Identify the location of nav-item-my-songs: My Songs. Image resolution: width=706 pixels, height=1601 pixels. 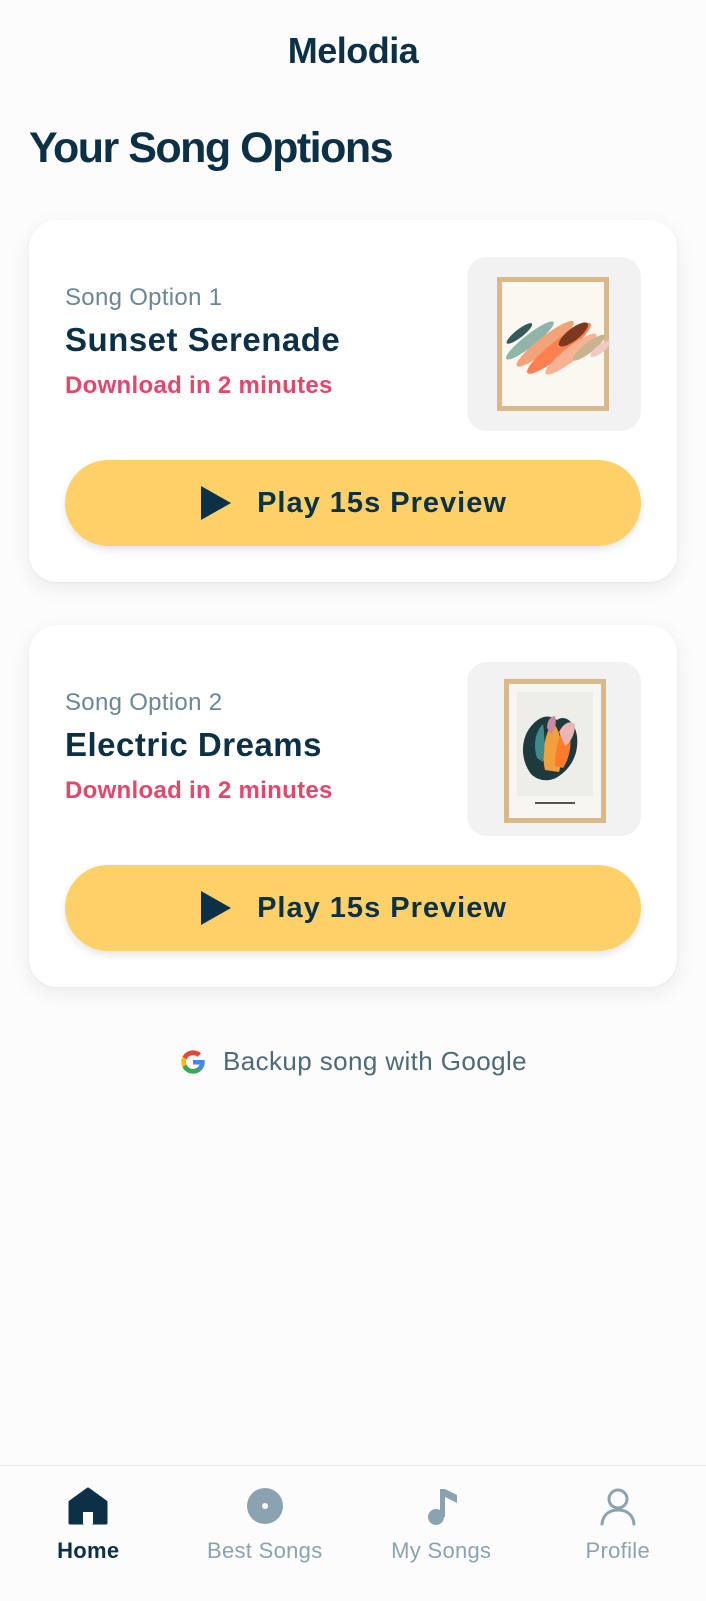
(441, 1533).